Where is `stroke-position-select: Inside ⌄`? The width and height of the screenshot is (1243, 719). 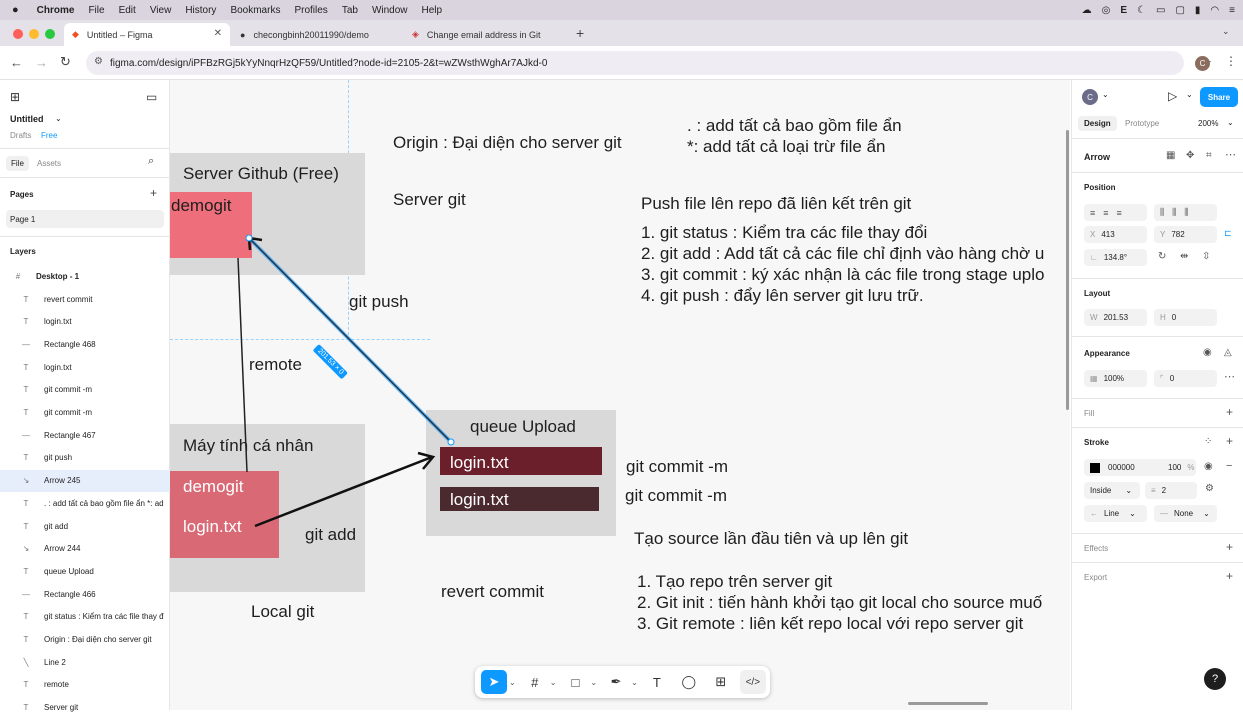
stroke-position-select: Inside ⌄ is located at coordinates (1112, 490).